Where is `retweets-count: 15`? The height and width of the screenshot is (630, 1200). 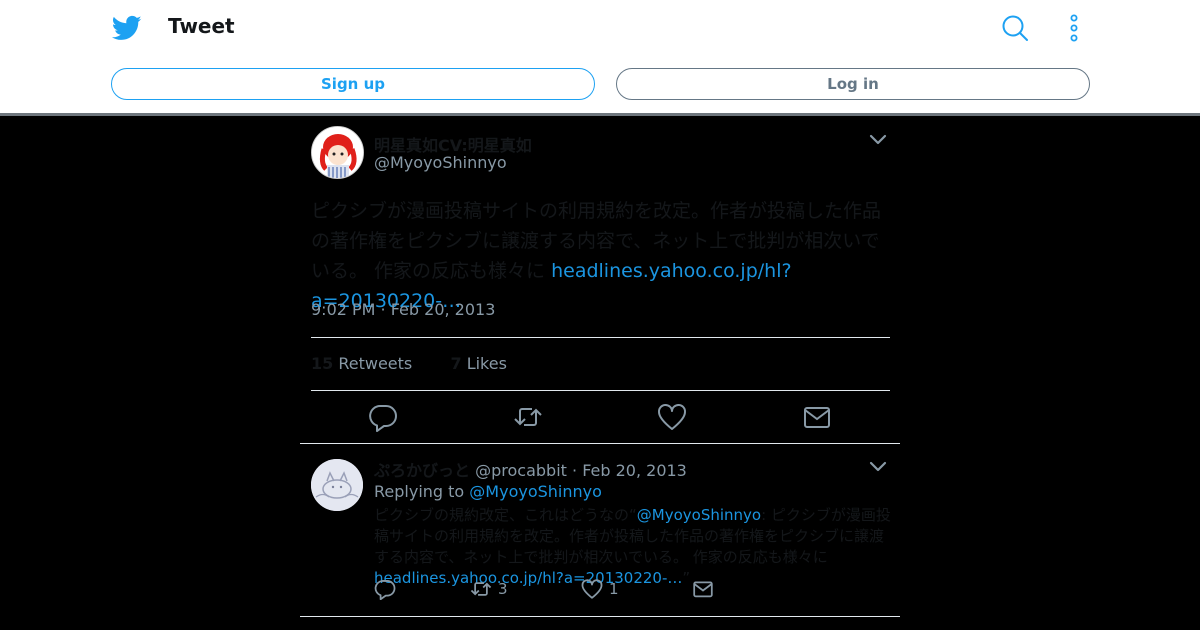
retweets-count: 15 is located at coordinates (322, 363).